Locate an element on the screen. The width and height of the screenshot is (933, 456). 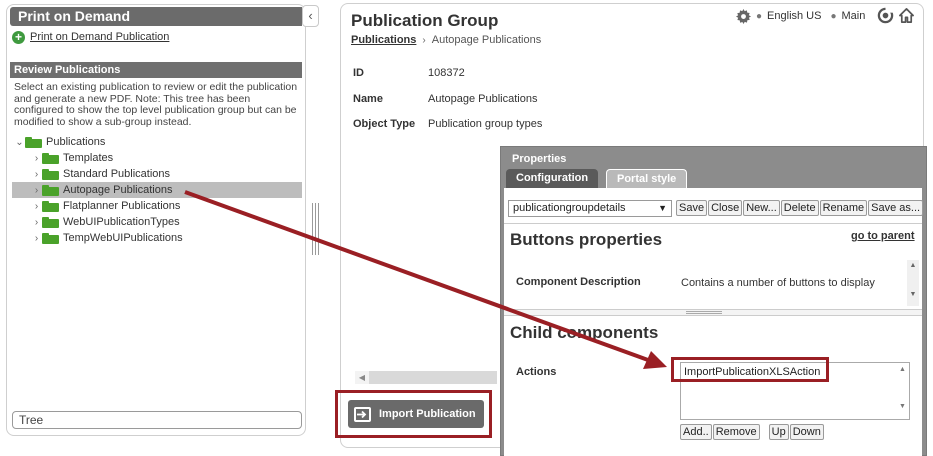
object-type-label: Object Type is located at coordinates (384, 124).